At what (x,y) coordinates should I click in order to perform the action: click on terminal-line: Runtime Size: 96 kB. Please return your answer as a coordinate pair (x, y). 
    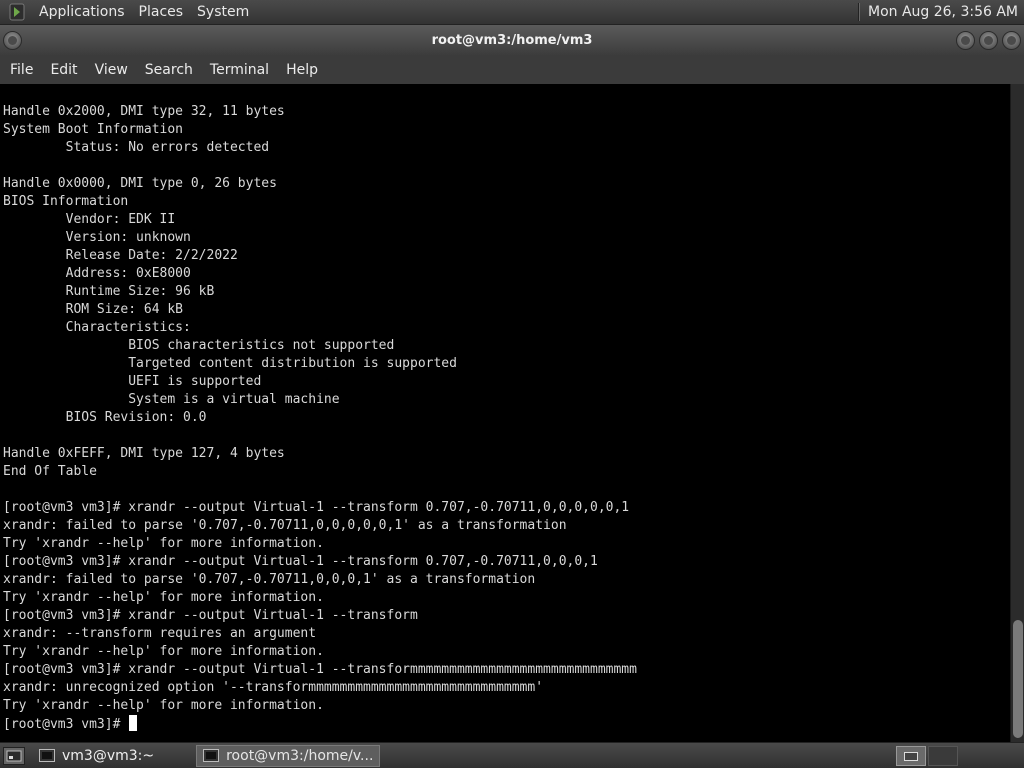
    Looking at the image, I should click on (109, 291).